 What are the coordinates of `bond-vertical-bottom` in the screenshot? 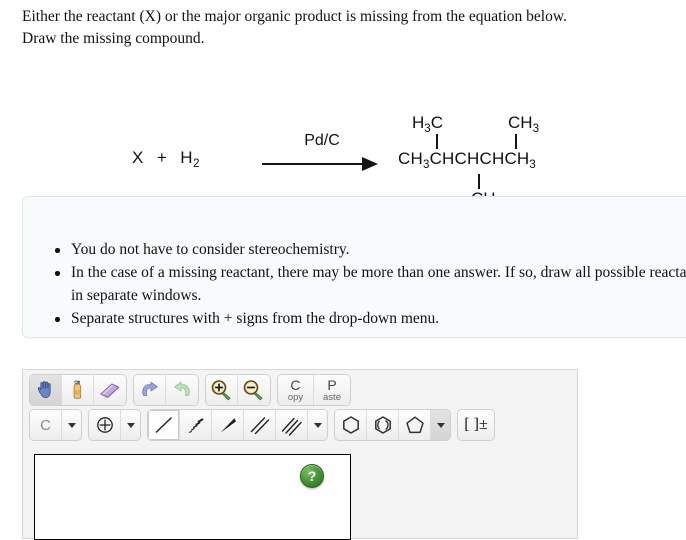 It's located at (479, 181).